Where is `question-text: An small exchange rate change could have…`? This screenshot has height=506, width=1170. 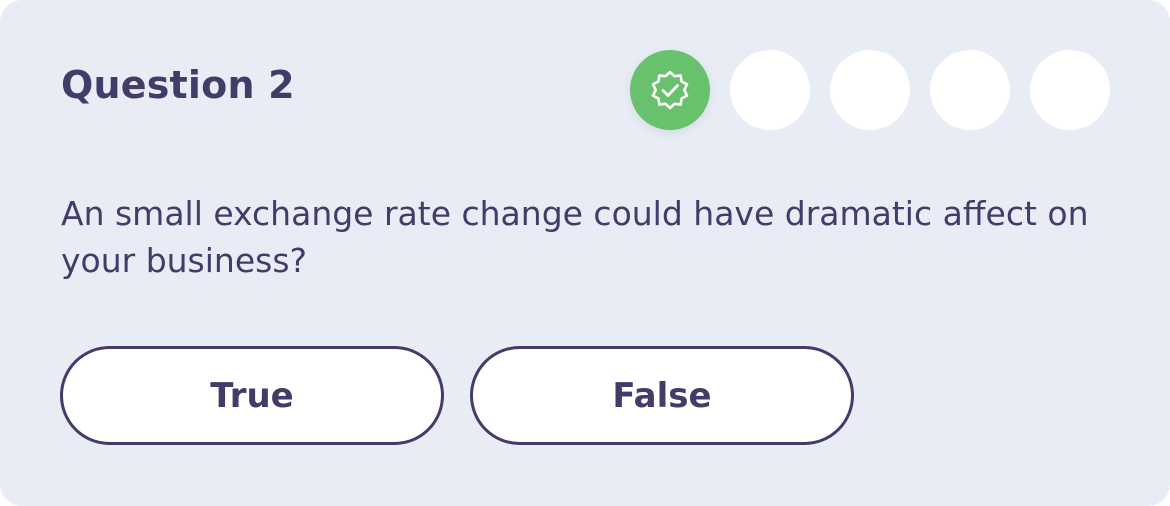 question-text: An small exchange rate change could have… is located at coordinates (575, 237).